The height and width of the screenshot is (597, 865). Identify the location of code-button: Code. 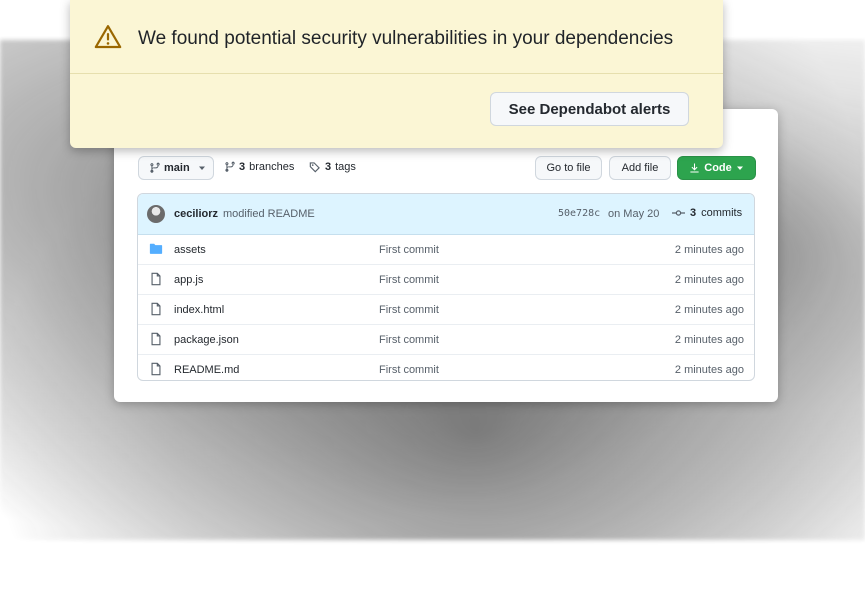
(716, 168).